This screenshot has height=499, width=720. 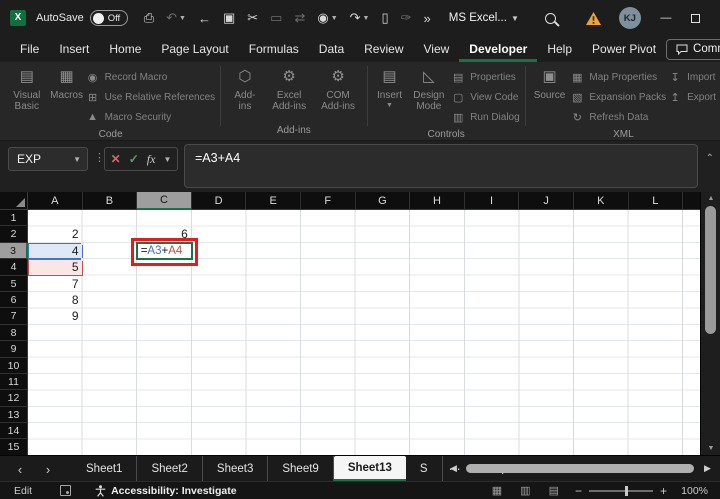 What do you see at coordinates (424, 469) in the screenshot?
I see `sheet-tab-s: S` at bounding box center [424, 469].